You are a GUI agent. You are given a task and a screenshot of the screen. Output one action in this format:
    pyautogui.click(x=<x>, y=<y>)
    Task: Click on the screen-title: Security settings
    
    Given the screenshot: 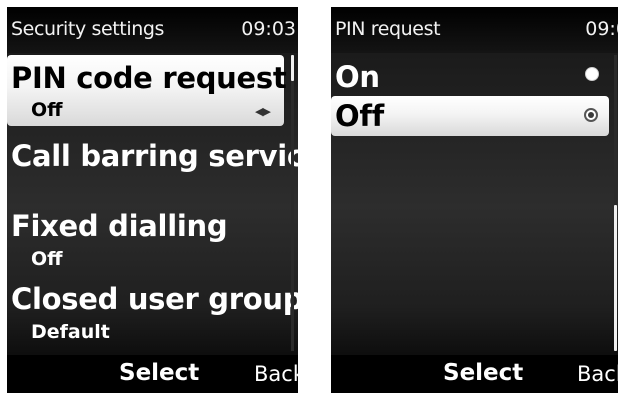 What is the action you would take?
    pyautogui.click(x=88, y=29)
    